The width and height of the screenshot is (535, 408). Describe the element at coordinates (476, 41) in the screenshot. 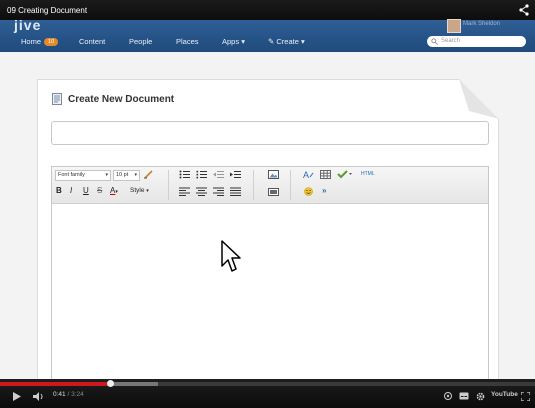

I see `search-input: Search` at that location.